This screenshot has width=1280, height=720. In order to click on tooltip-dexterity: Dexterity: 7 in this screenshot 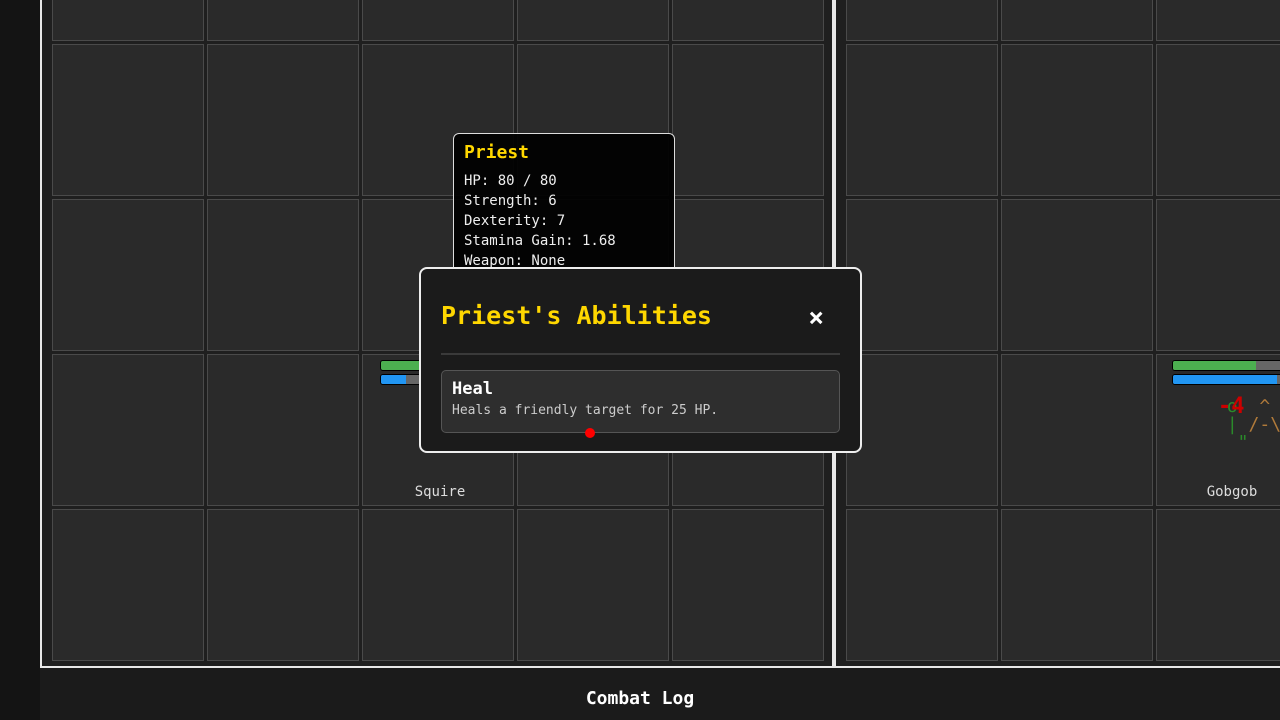, I will do `click(515, 221)`.